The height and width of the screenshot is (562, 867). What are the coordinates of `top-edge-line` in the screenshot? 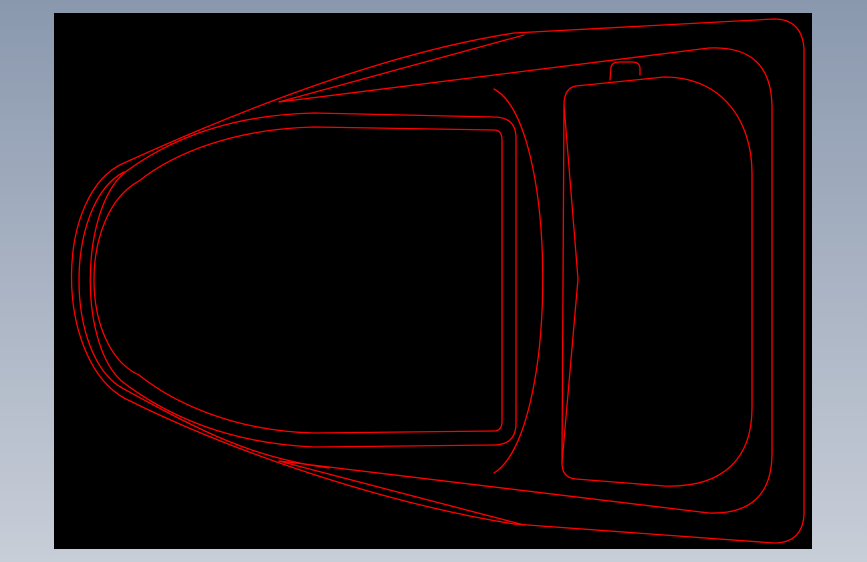 It's located at (401, 68).